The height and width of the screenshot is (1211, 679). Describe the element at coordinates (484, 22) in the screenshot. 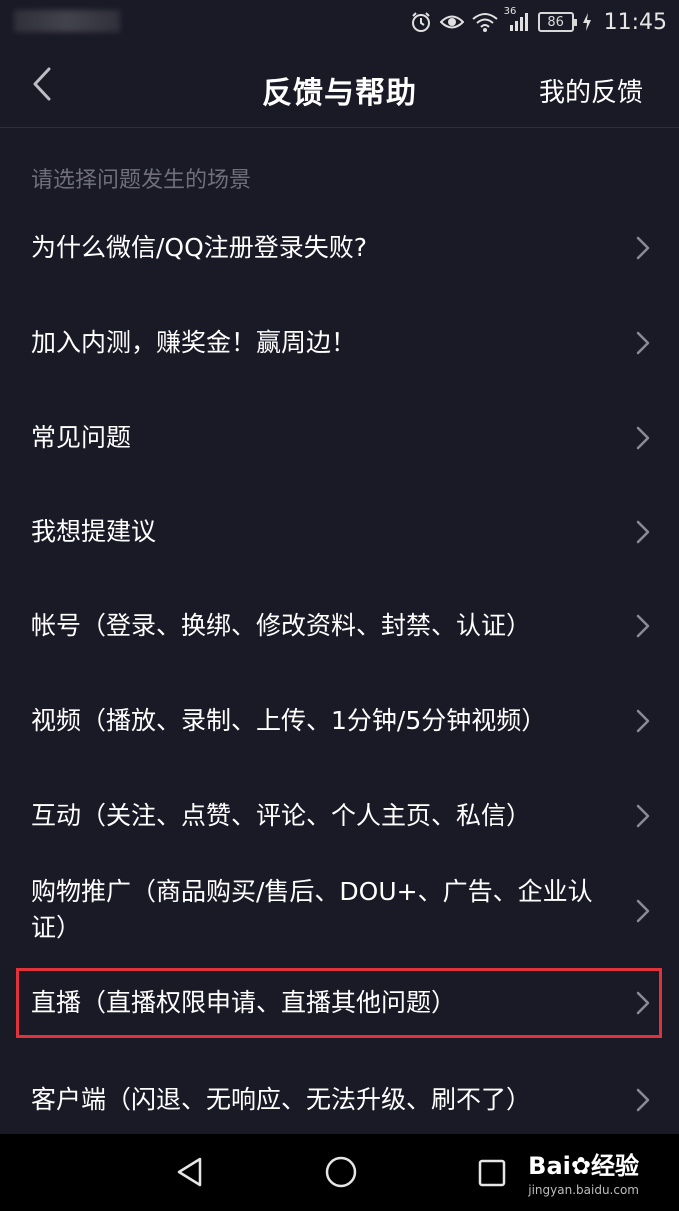

I see `wifi-icon` at that location.